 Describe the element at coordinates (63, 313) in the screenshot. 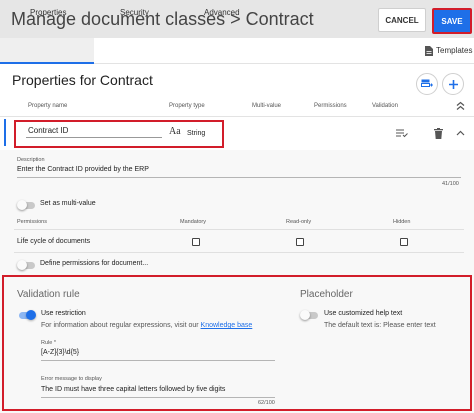

I see `use-restriction-label: Use restriction` at that location.